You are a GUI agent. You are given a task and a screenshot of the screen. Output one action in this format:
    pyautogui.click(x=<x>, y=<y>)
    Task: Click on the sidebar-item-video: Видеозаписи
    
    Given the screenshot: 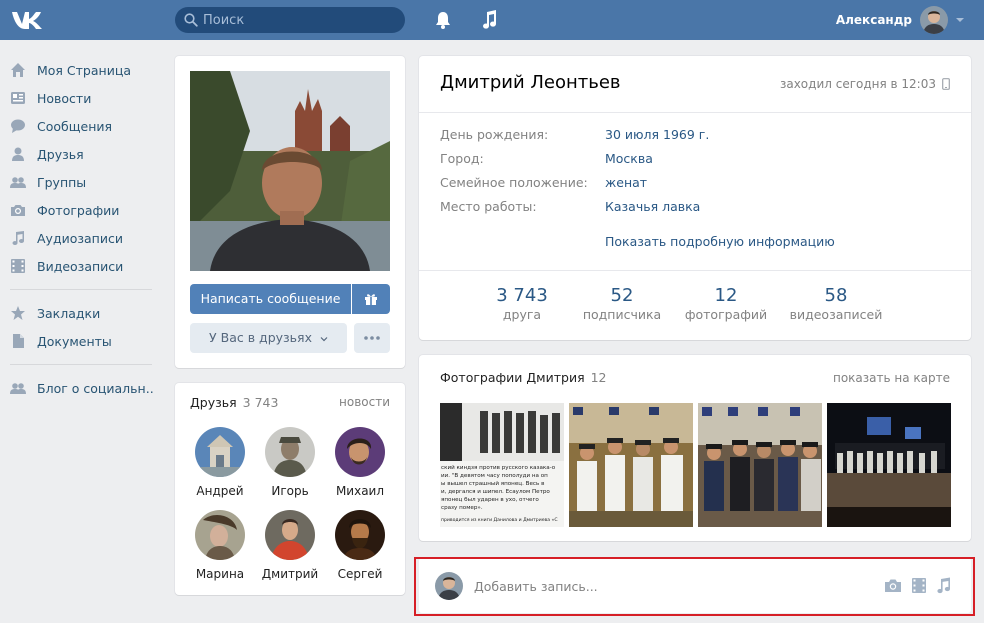 What is the action you would take?
    pyautogui.click(x=80, y=266)
    